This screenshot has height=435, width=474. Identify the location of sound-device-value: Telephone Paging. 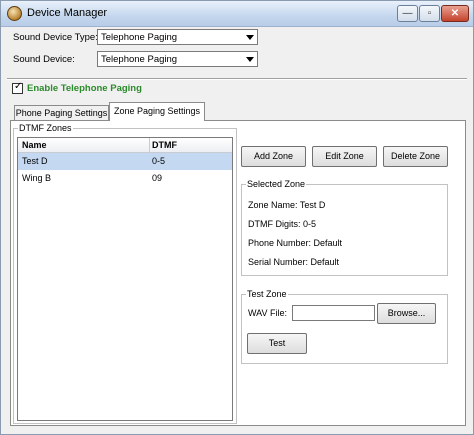
(139, 59).